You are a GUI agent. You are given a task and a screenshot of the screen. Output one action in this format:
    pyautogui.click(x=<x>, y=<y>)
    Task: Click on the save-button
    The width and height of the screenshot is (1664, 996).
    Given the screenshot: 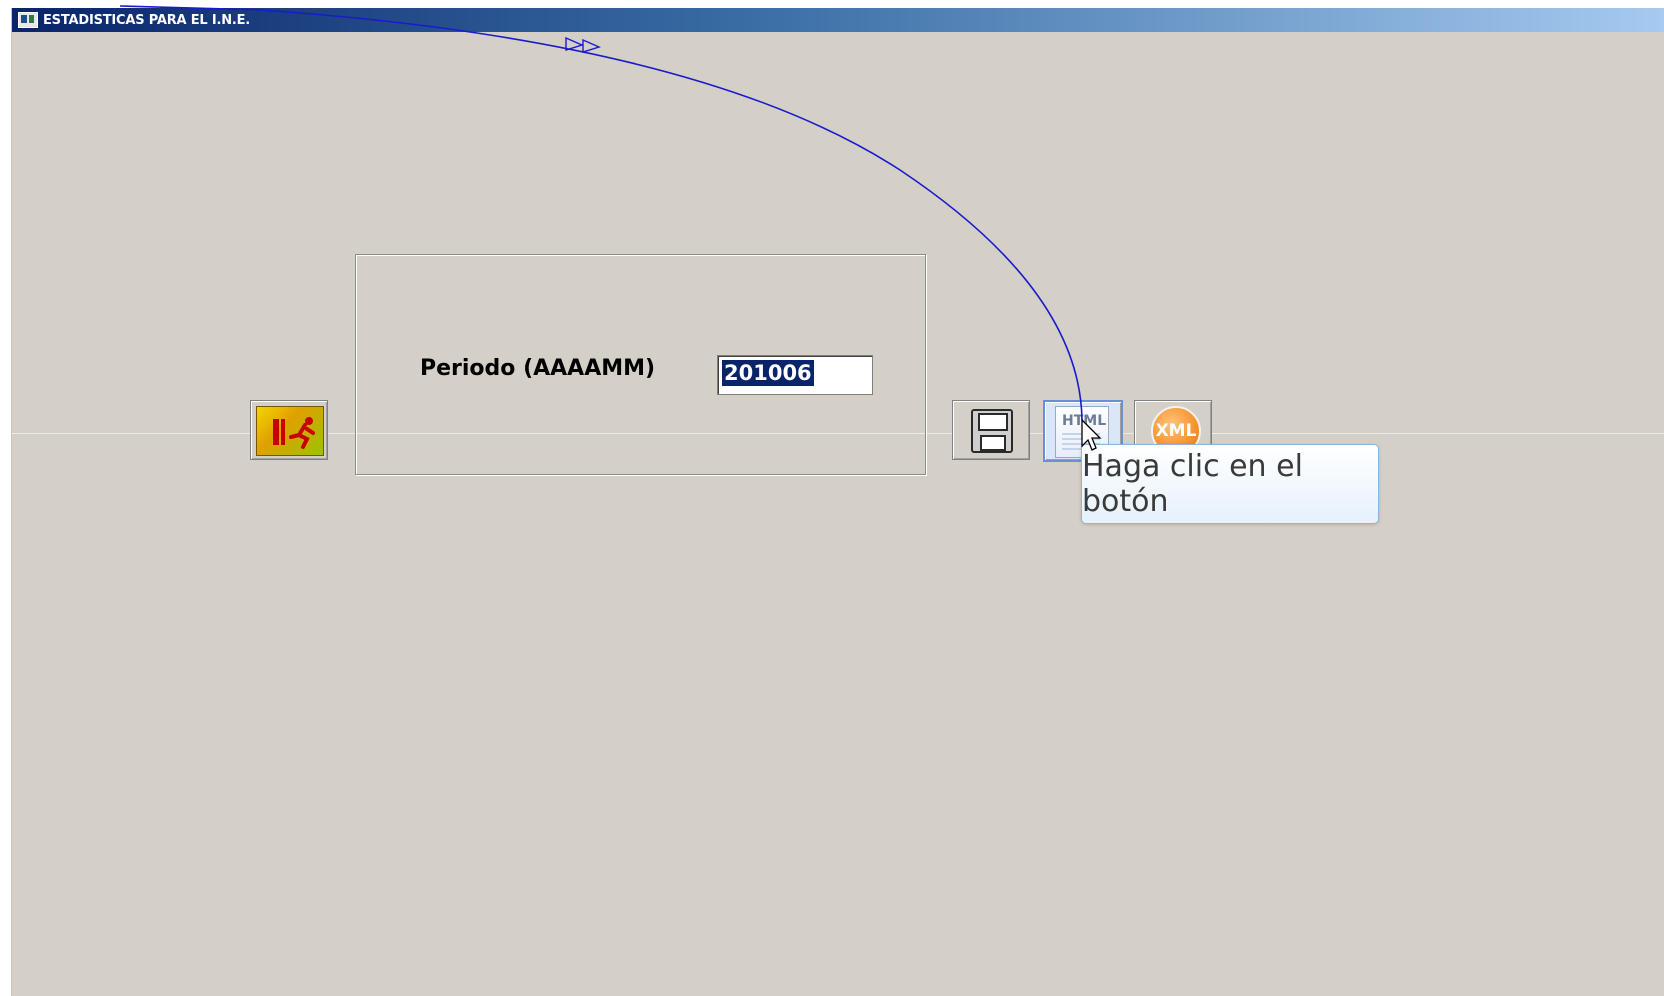 What is the action you would take?
    pyautogui.click(x=991, y=430)
    